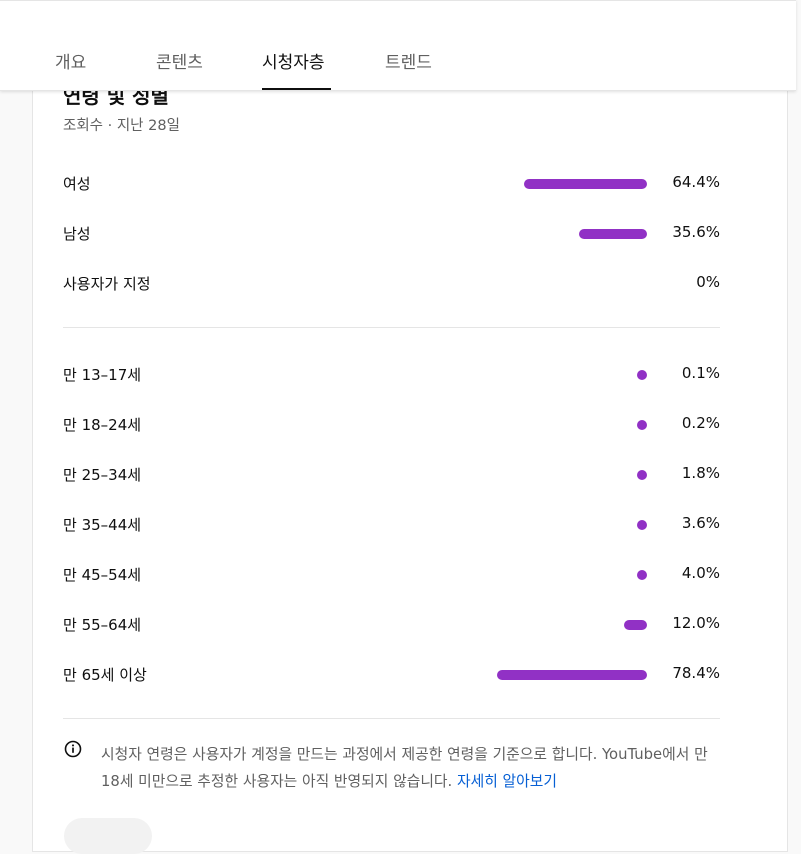  Describe the element at coordinates (391, 374) in the screenshot. I see `age-row: 만 13–17세 0.1%` at that location.